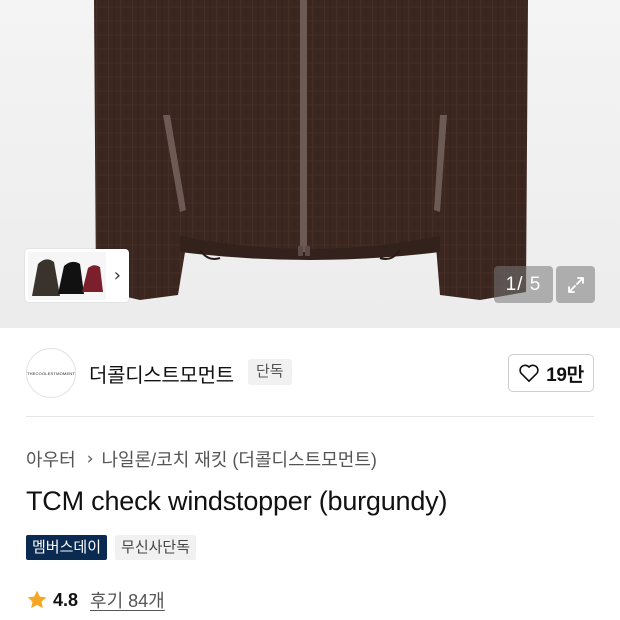 This screenshot has height=620, width=620. I want to click on heart-icon, so click(529, 373).